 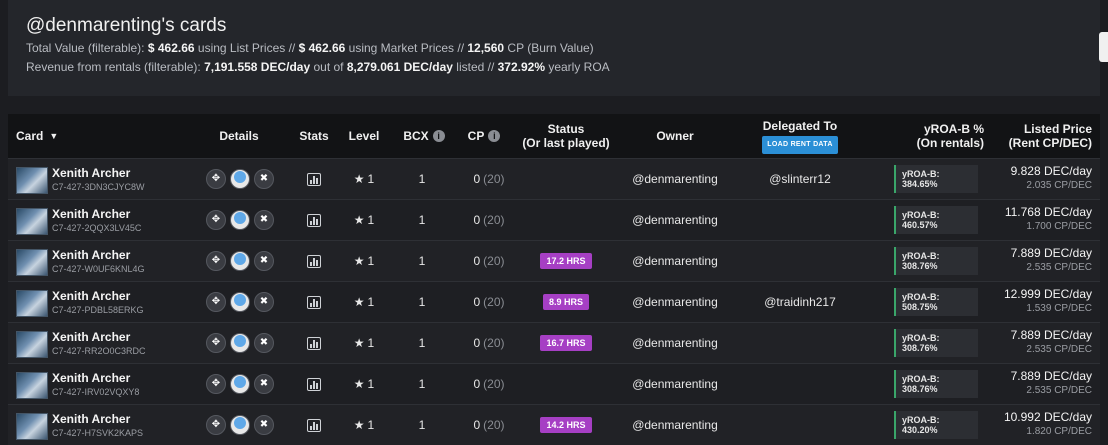 What do you see at coordinates (1103, 47) in the screenshot?
I see `side-panel-toggle` at bounding box center [1103, 47].